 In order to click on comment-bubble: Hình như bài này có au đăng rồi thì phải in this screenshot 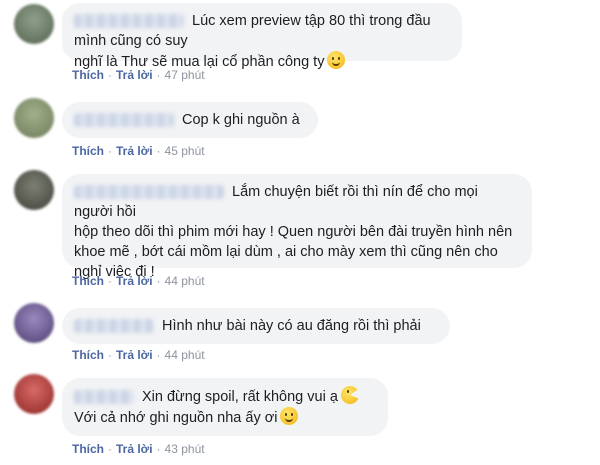, I will do `click(256, 326)`.